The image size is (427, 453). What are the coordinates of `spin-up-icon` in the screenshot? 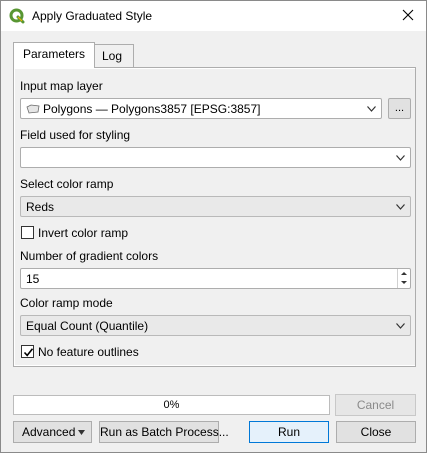 It's located at (404, 273).